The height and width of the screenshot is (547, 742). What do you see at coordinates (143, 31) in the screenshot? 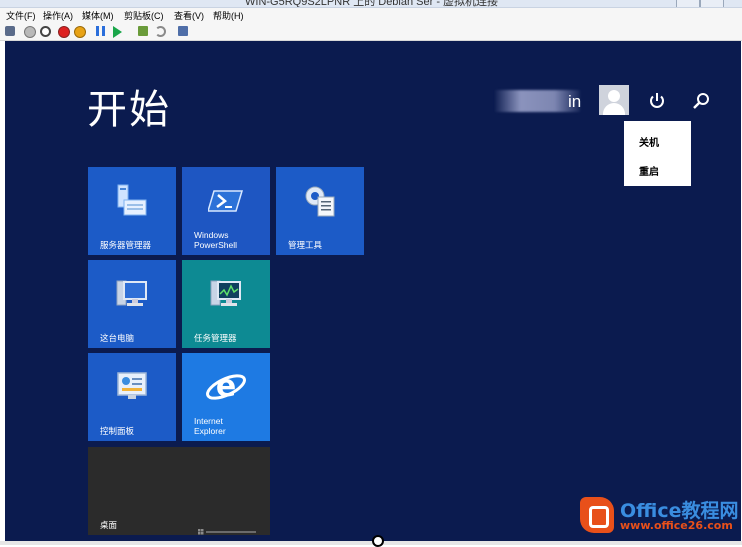
I see `checkpoint-icon` at bounding box center [143, 31].